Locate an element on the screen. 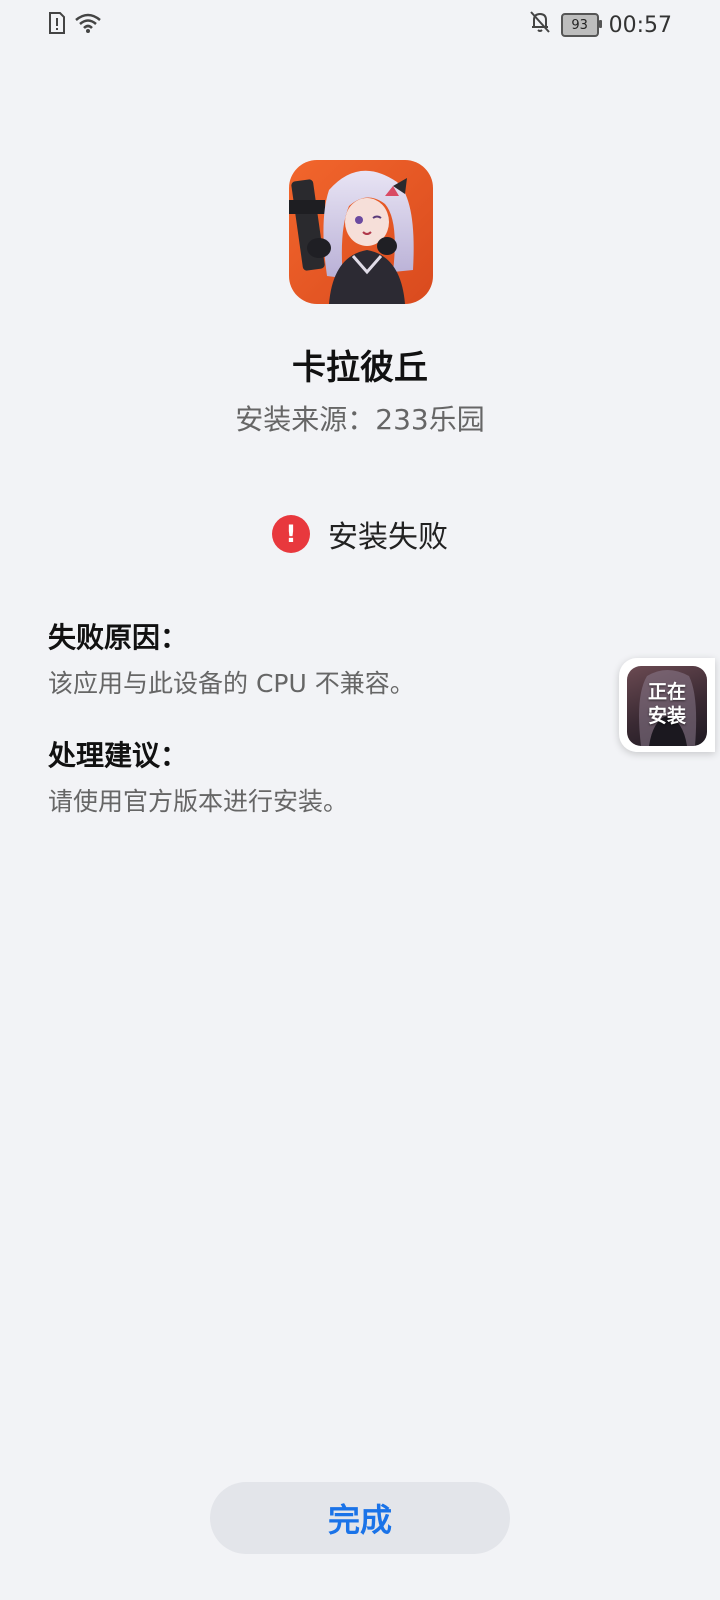 This screenshot has width=720, height=1600. battery-icon: 93 is located at coordinates (581, 25).